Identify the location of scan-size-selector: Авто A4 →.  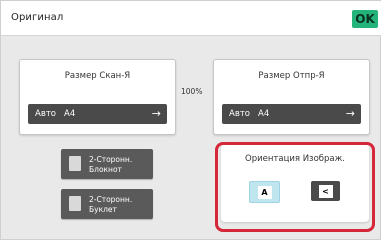
(97, 114).